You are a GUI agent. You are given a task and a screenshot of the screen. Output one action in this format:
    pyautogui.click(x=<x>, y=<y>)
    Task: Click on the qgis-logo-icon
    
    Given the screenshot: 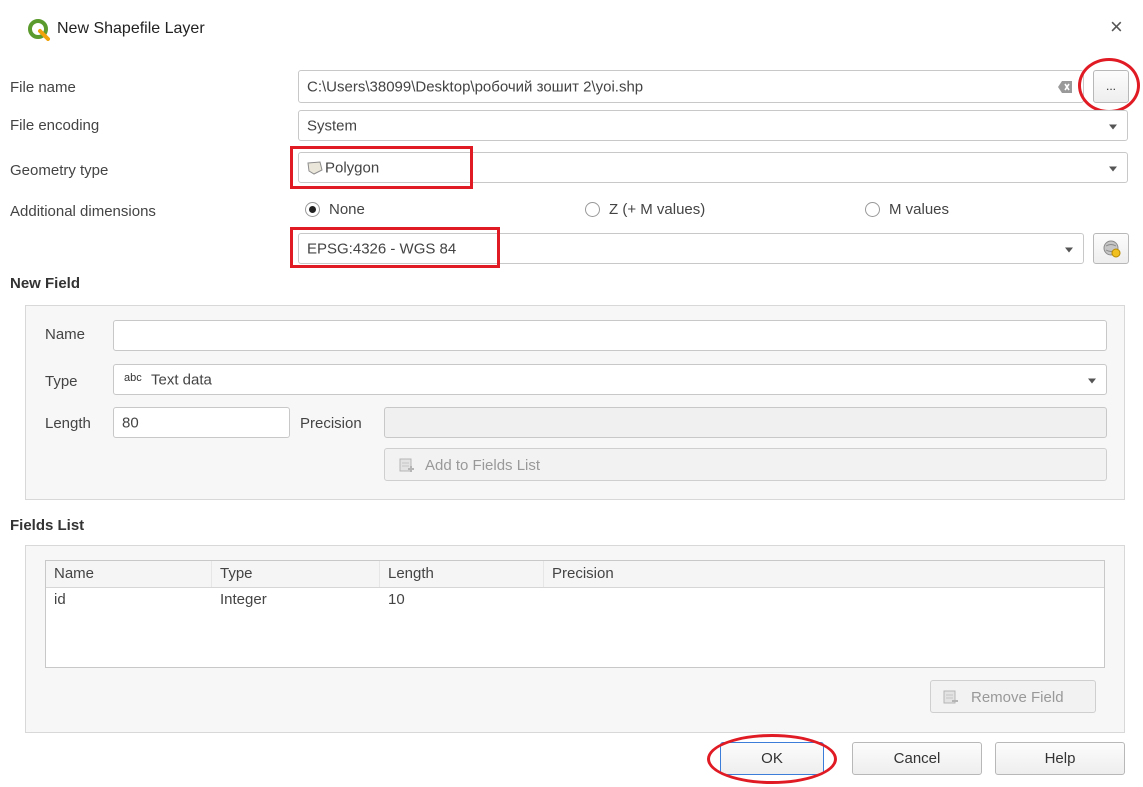 What is the action you would take?
    pyautogui.click(x=39, y=30)
    